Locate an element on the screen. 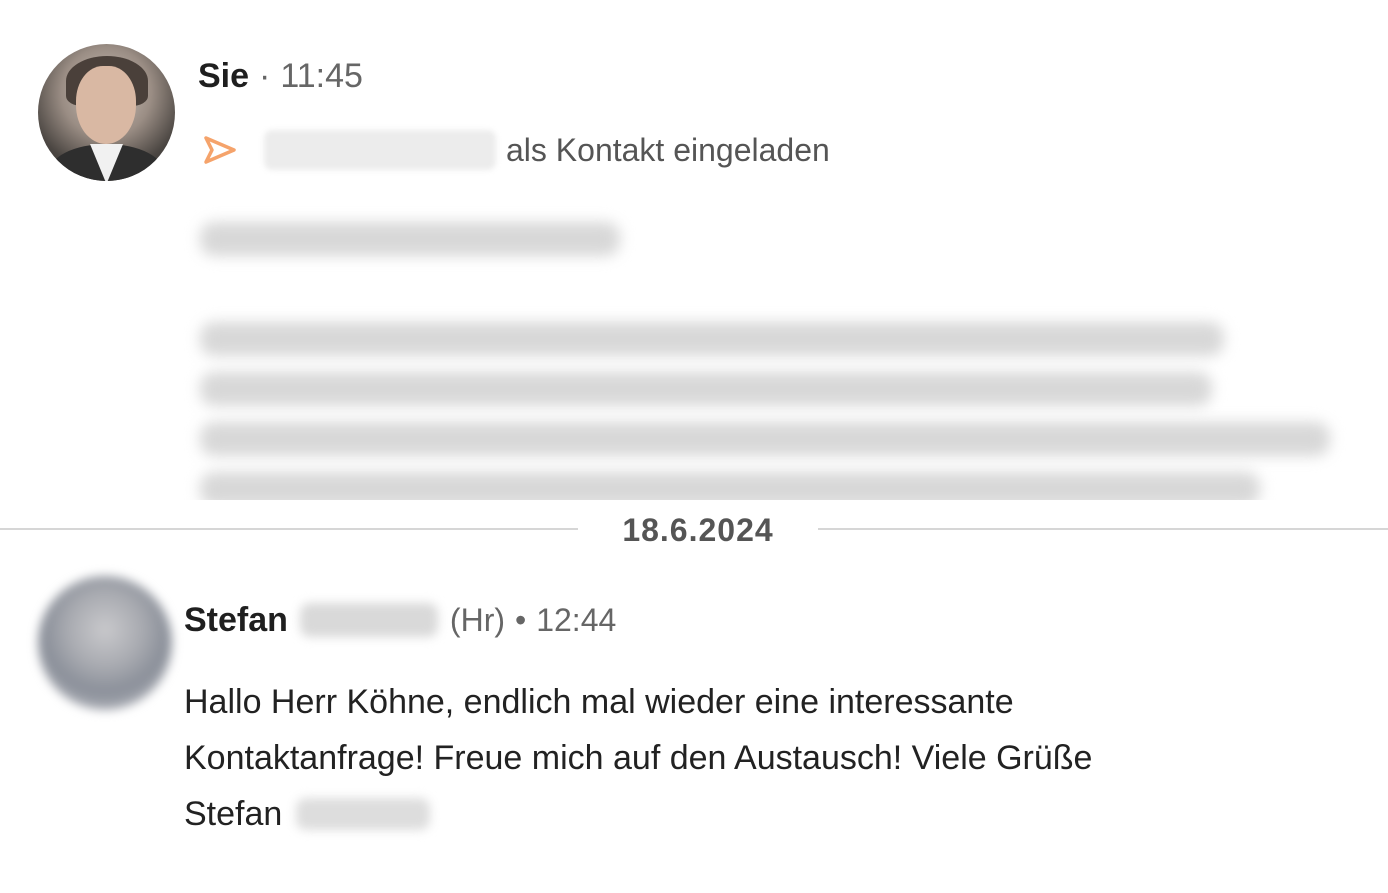 The image size is (1388, 893). divider-line-right is located at coordinates (1103, 529).